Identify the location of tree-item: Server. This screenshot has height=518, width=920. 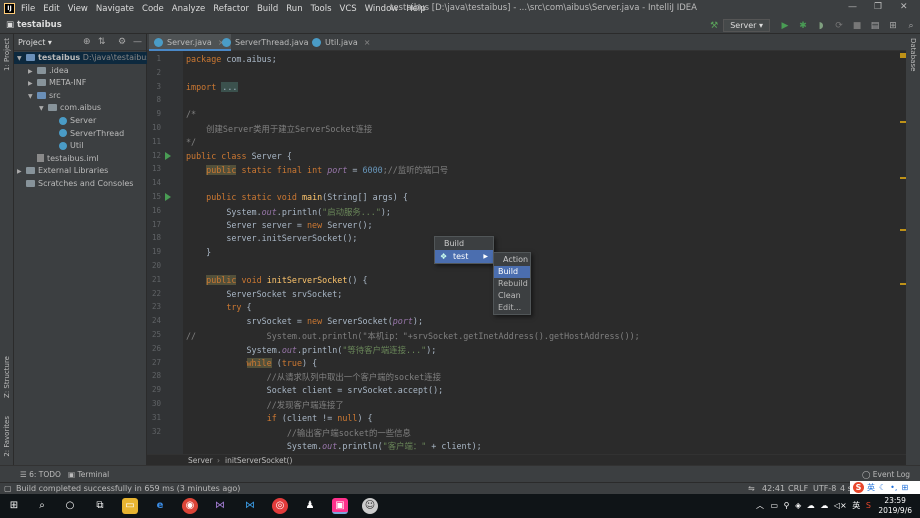
(80, 121).